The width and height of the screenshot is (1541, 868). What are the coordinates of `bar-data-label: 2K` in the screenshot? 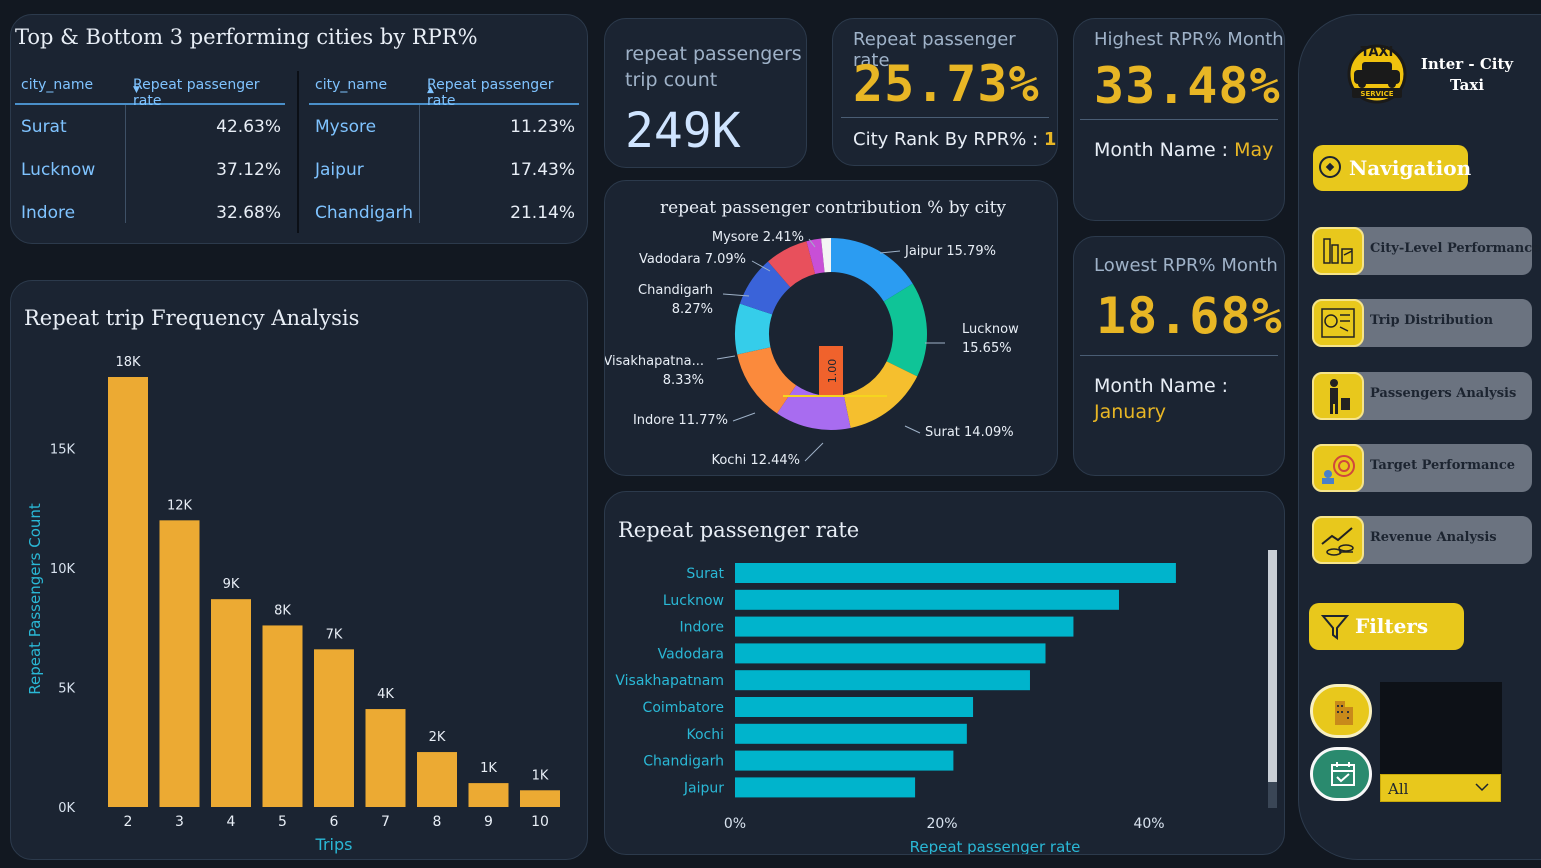 It's located at (437, 737).